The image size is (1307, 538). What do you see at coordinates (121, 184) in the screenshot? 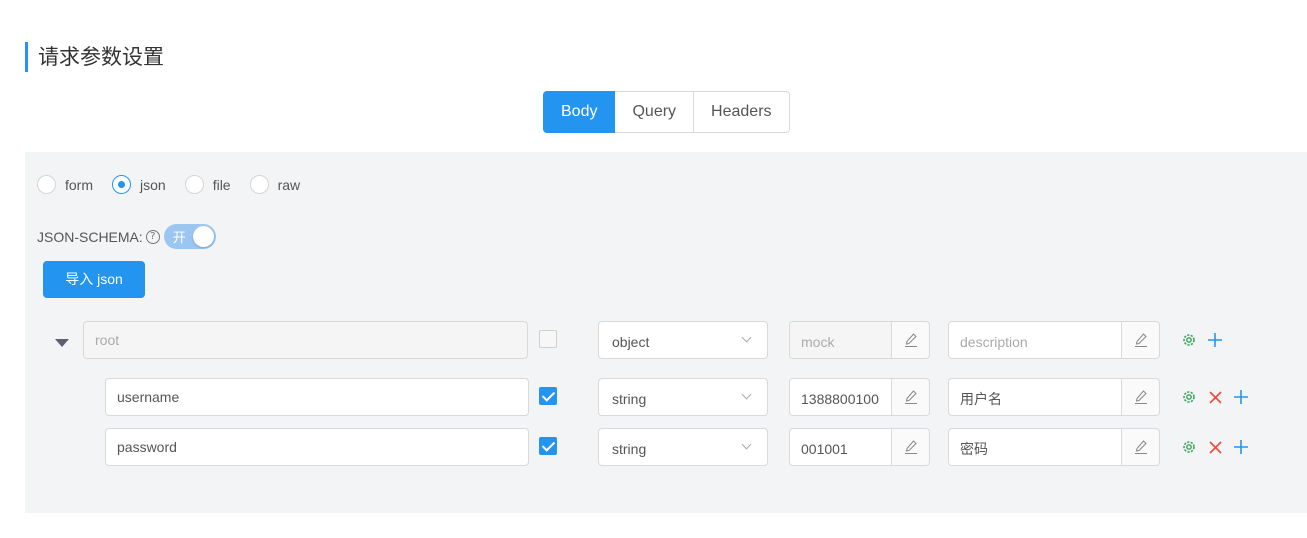
I see `radio-circle-checked` at bounding box center [121, 184].